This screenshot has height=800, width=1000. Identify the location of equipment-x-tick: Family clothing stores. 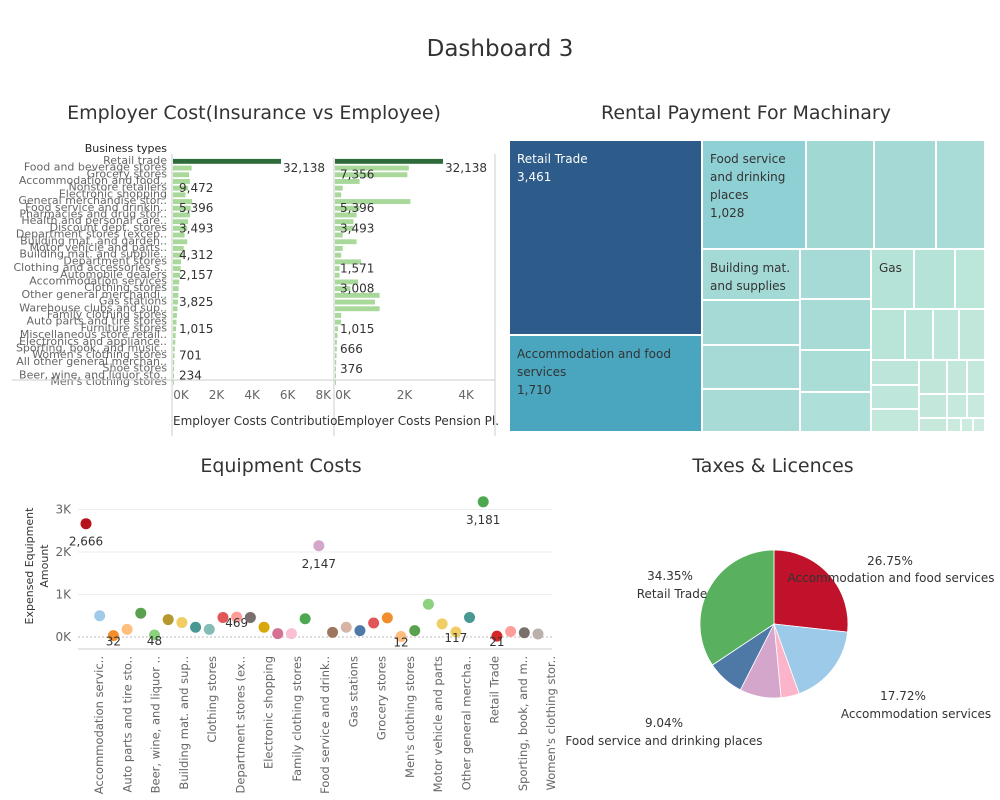
(297, 719).